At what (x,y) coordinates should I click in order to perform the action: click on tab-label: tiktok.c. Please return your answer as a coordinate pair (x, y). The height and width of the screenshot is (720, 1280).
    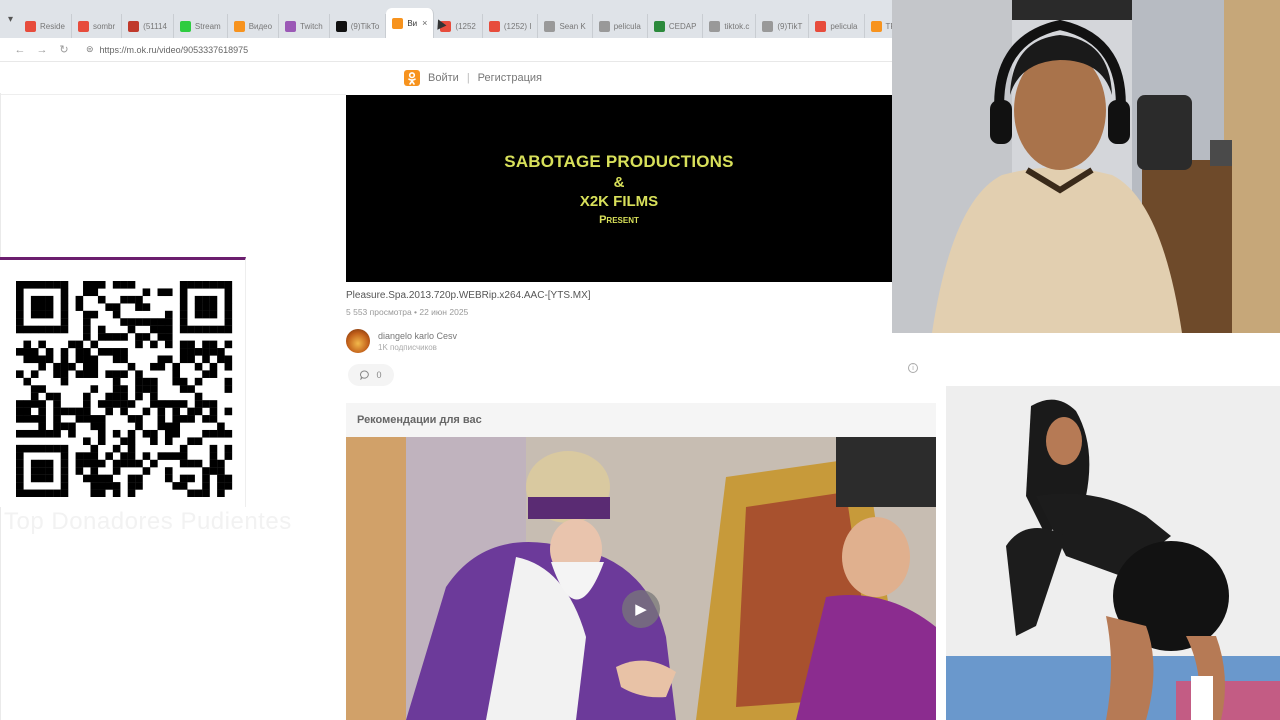
    Looking at the image, I should click on (737, 26).